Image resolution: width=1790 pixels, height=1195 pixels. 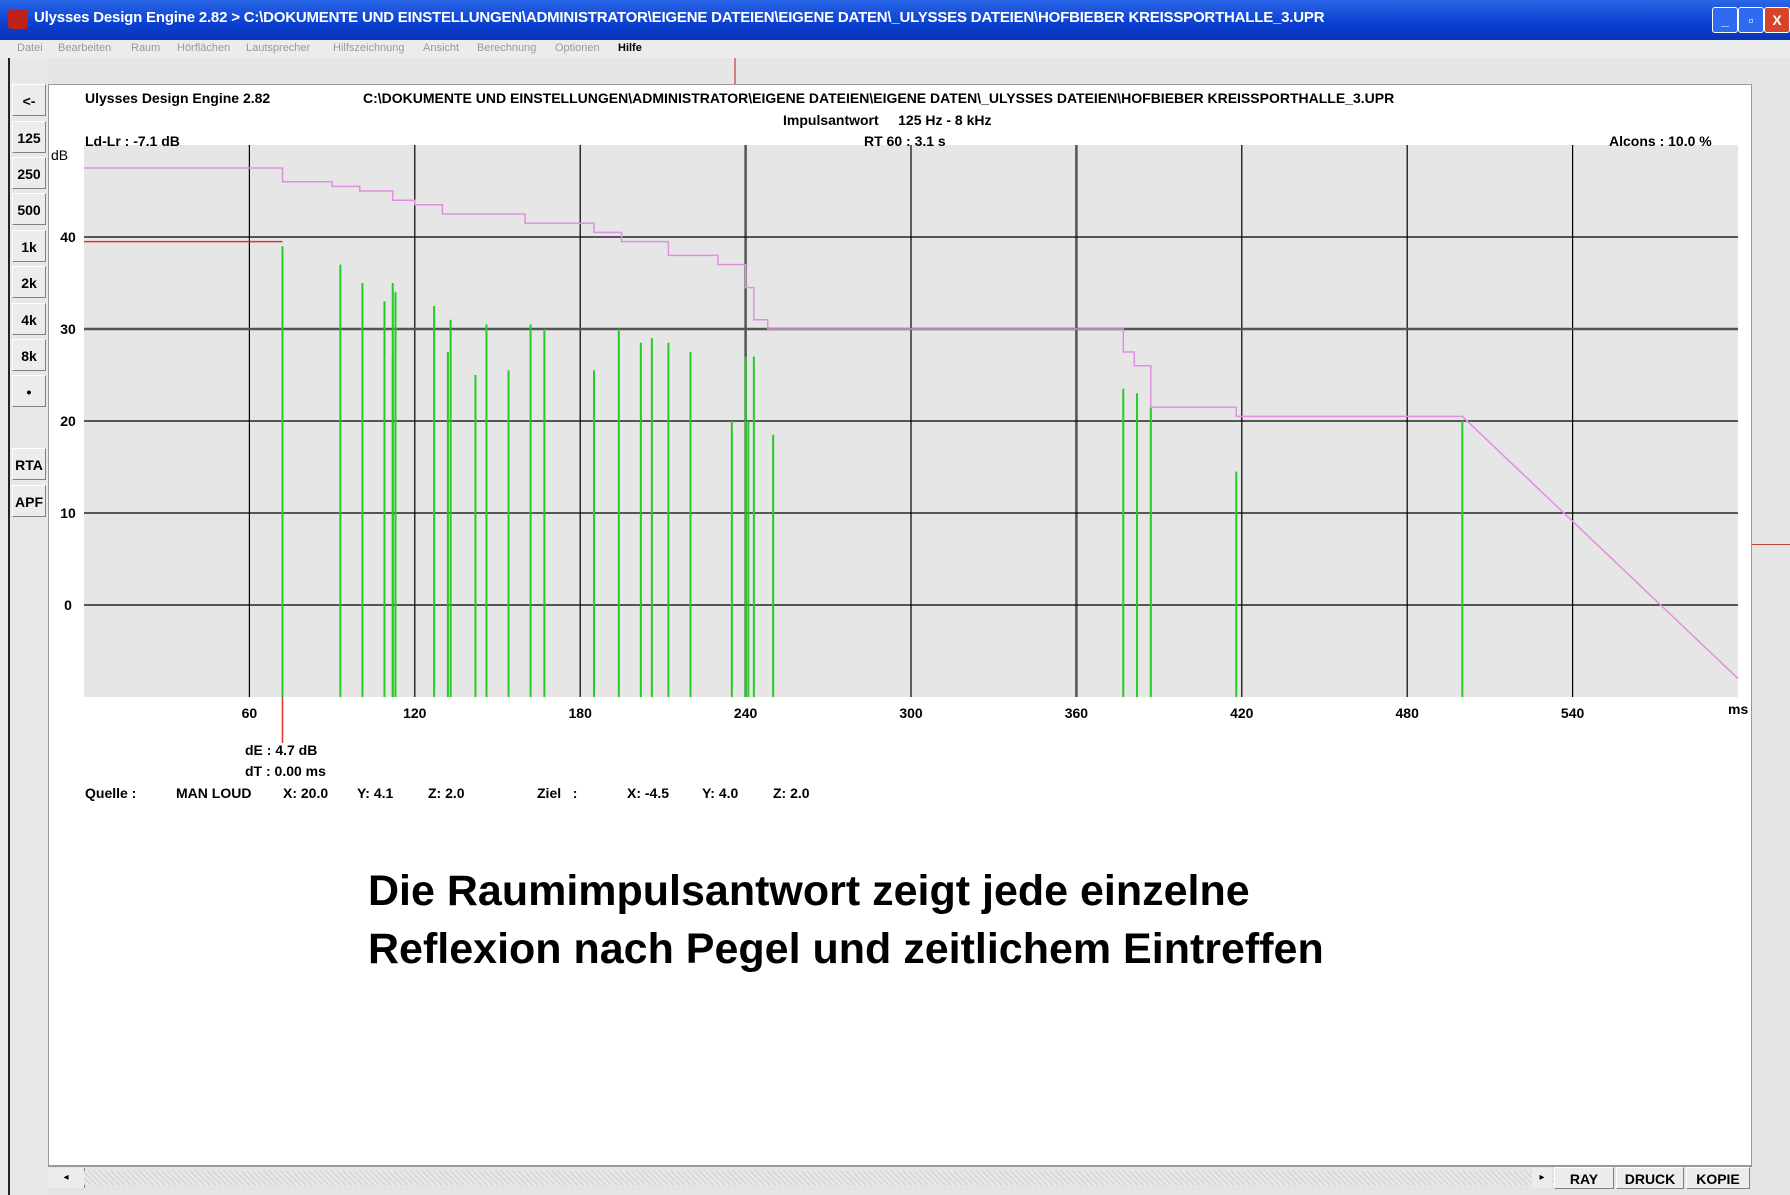 What do you see at coordinates (68, 421) in the screenshot?
I see `y-tick-label: 20` at bounding box center [68, 421].